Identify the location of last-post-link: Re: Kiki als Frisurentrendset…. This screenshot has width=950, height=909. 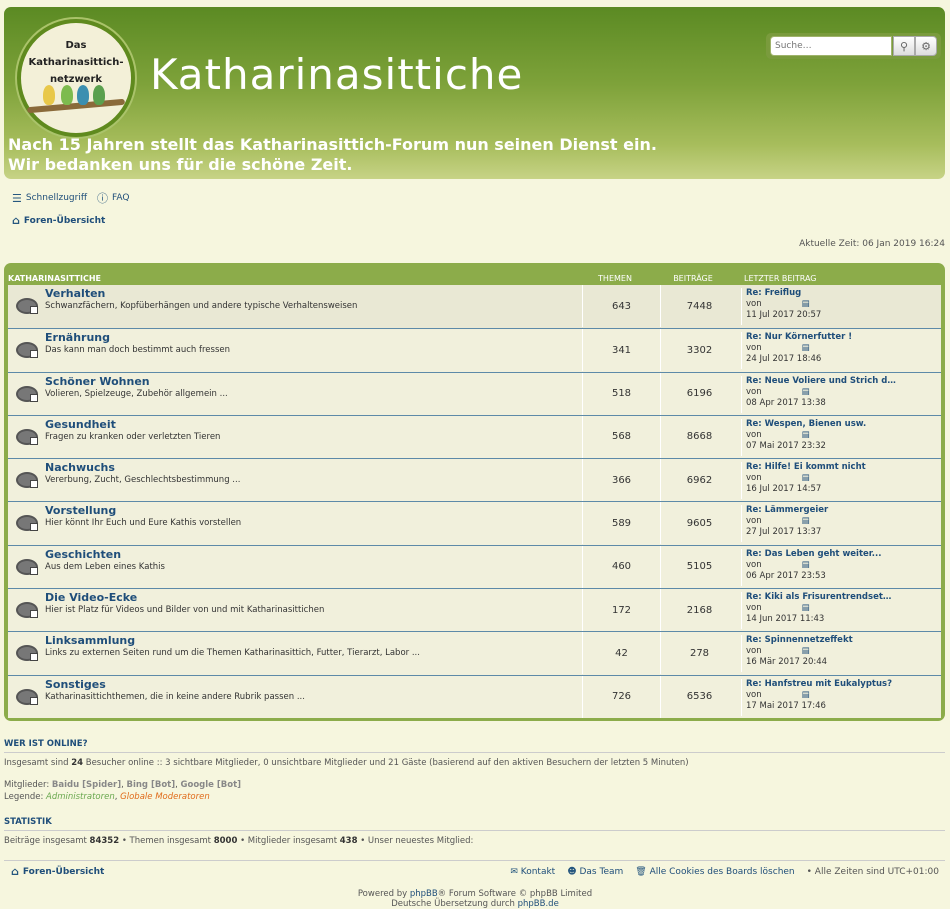
(843, 597).